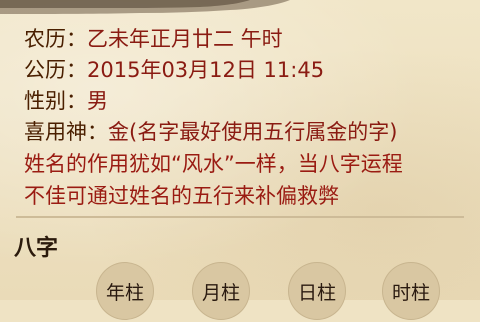 The width and height of the screenshot is (480, 322). What do you see at coordinates (55, 39) in the screenshot?
I see `lunar-date-label: 农历：` at bounding box center [55, 39].